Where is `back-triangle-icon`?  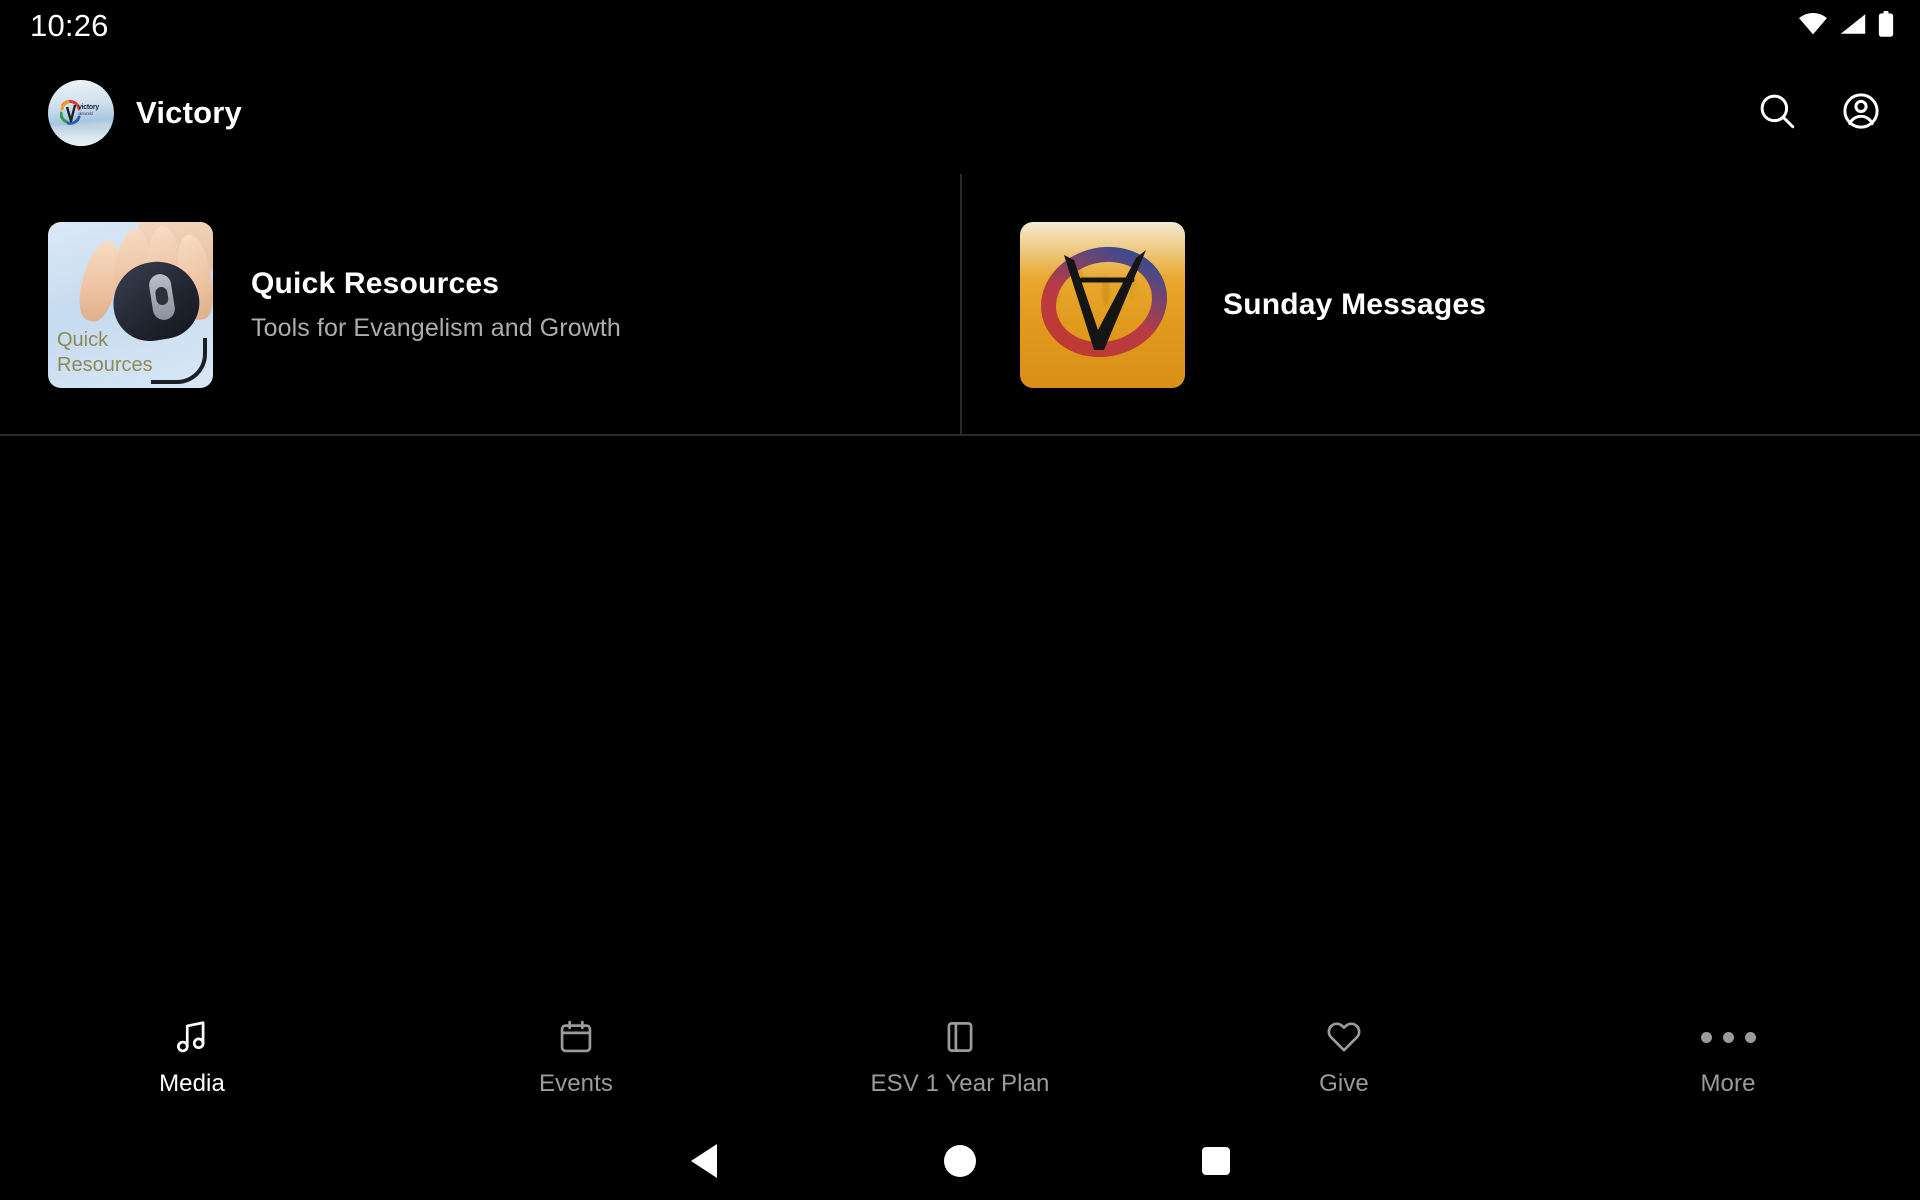
back-triangle-icon is located at coordinates (704, 1161).